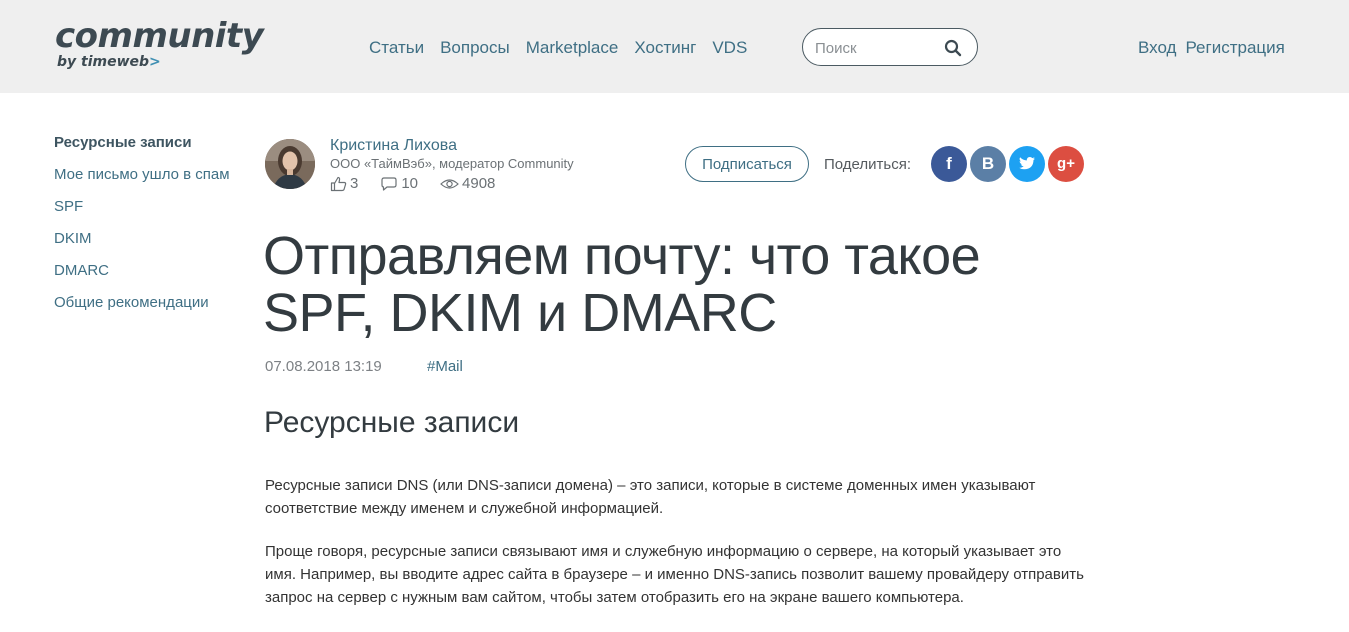 The height and width of the screenshot is (632, 1349). I want to click on author-avatar, so click(290, 164).